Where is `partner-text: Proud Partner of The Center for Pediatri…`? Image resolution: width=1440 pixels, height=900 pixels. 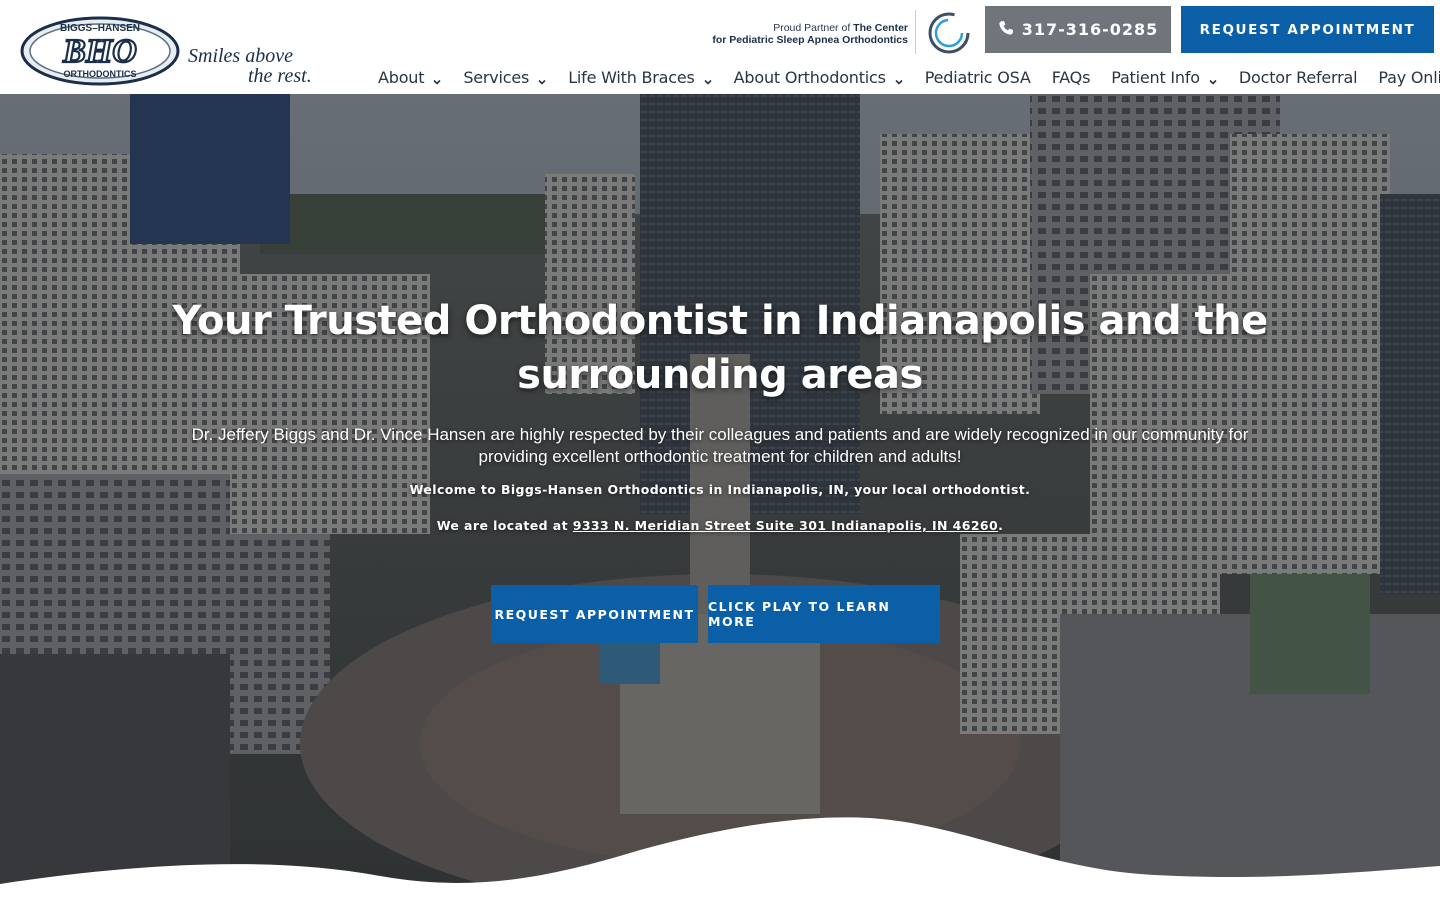
partner-text: Proud Partner of The Center for Pediatri… is located at coordinates (799, 34).